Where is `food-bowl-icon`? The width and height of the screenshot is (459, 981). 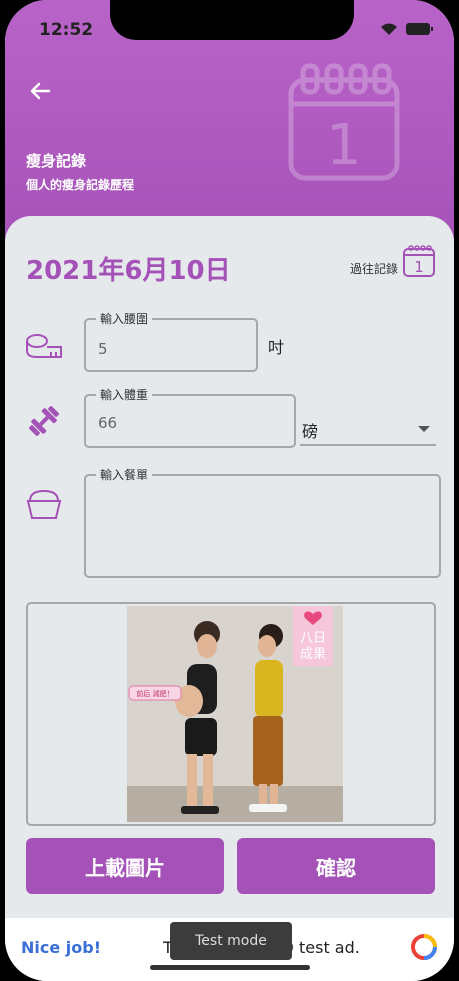 food-bowl-icon is located at coordinates (44, 504).